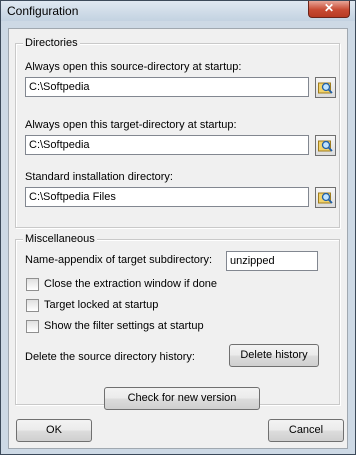  What do you see at coordinates (167, 87) in the screenshot?
I see `source-dir-field: C:\Softpedia` at bounding box center [167, 87].